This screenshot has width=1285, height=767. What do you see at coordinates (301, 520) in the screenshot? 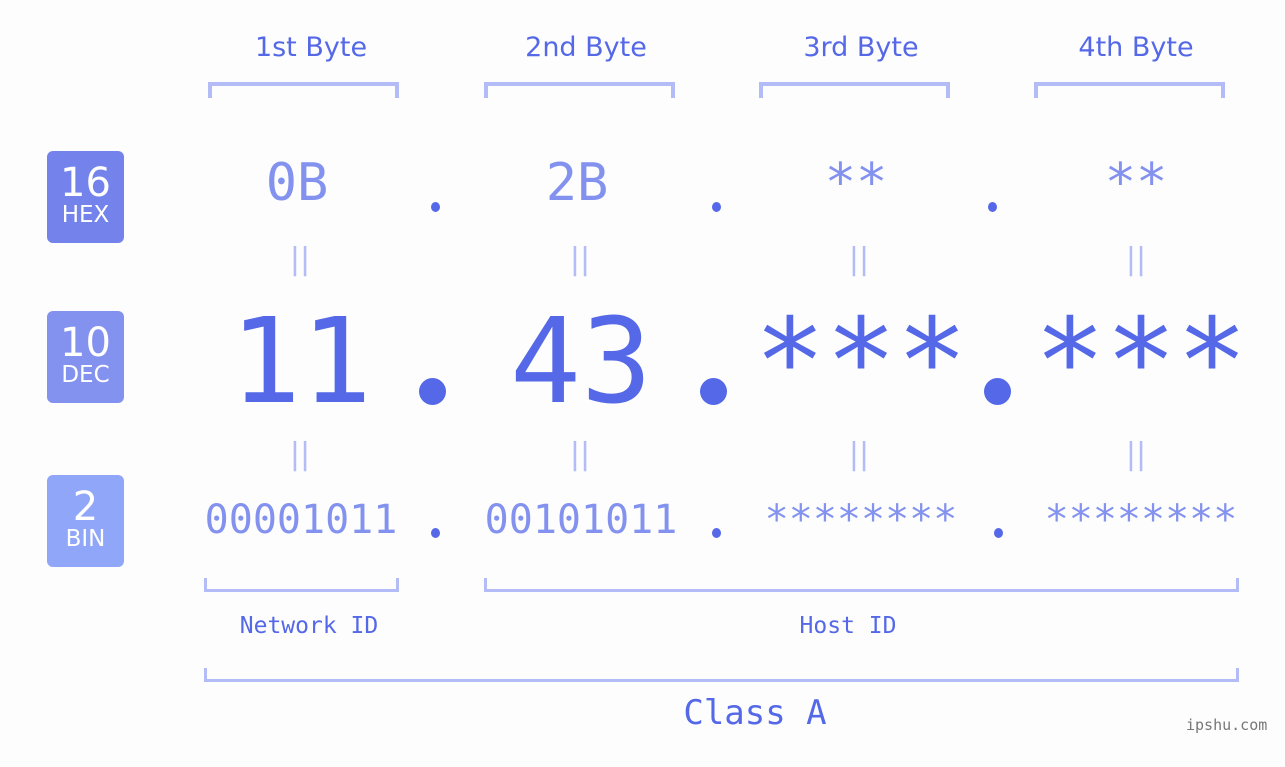
I see `bin-byte-1: 00001011` at bounding box center [301, 520].